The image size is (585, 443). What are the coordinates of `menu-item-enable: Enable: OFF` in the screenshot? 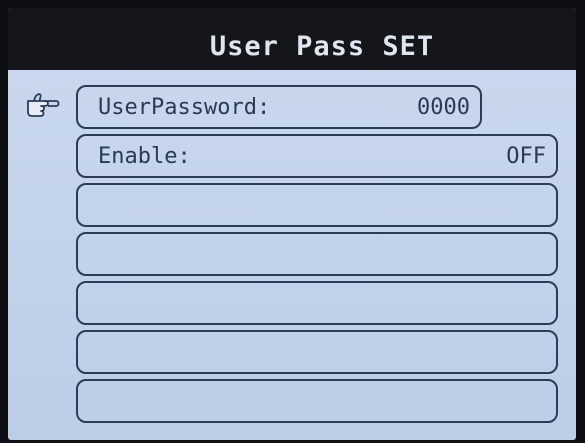 It's located at (317, 156).